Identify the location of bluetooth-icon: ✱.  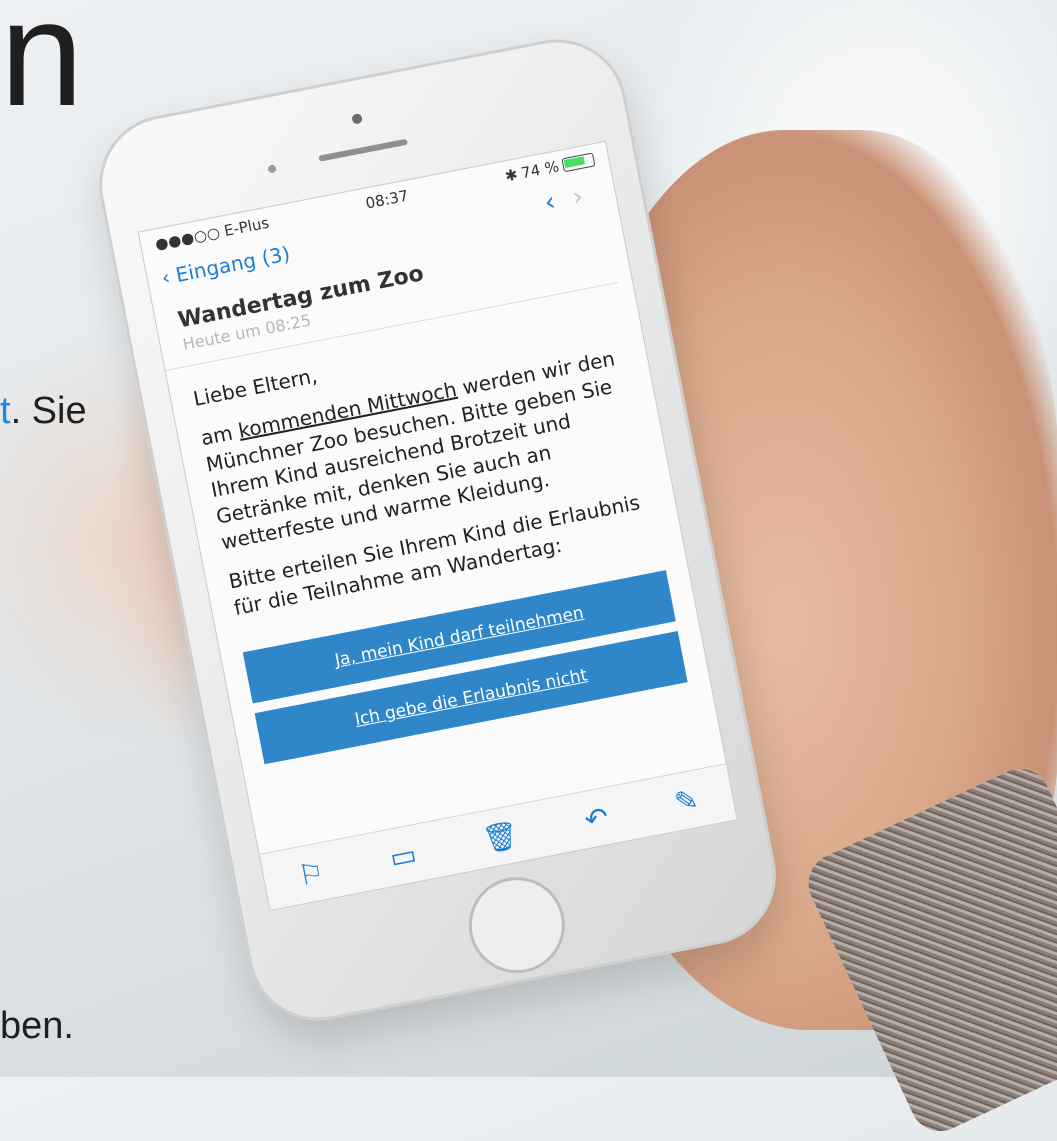
(511, 175).